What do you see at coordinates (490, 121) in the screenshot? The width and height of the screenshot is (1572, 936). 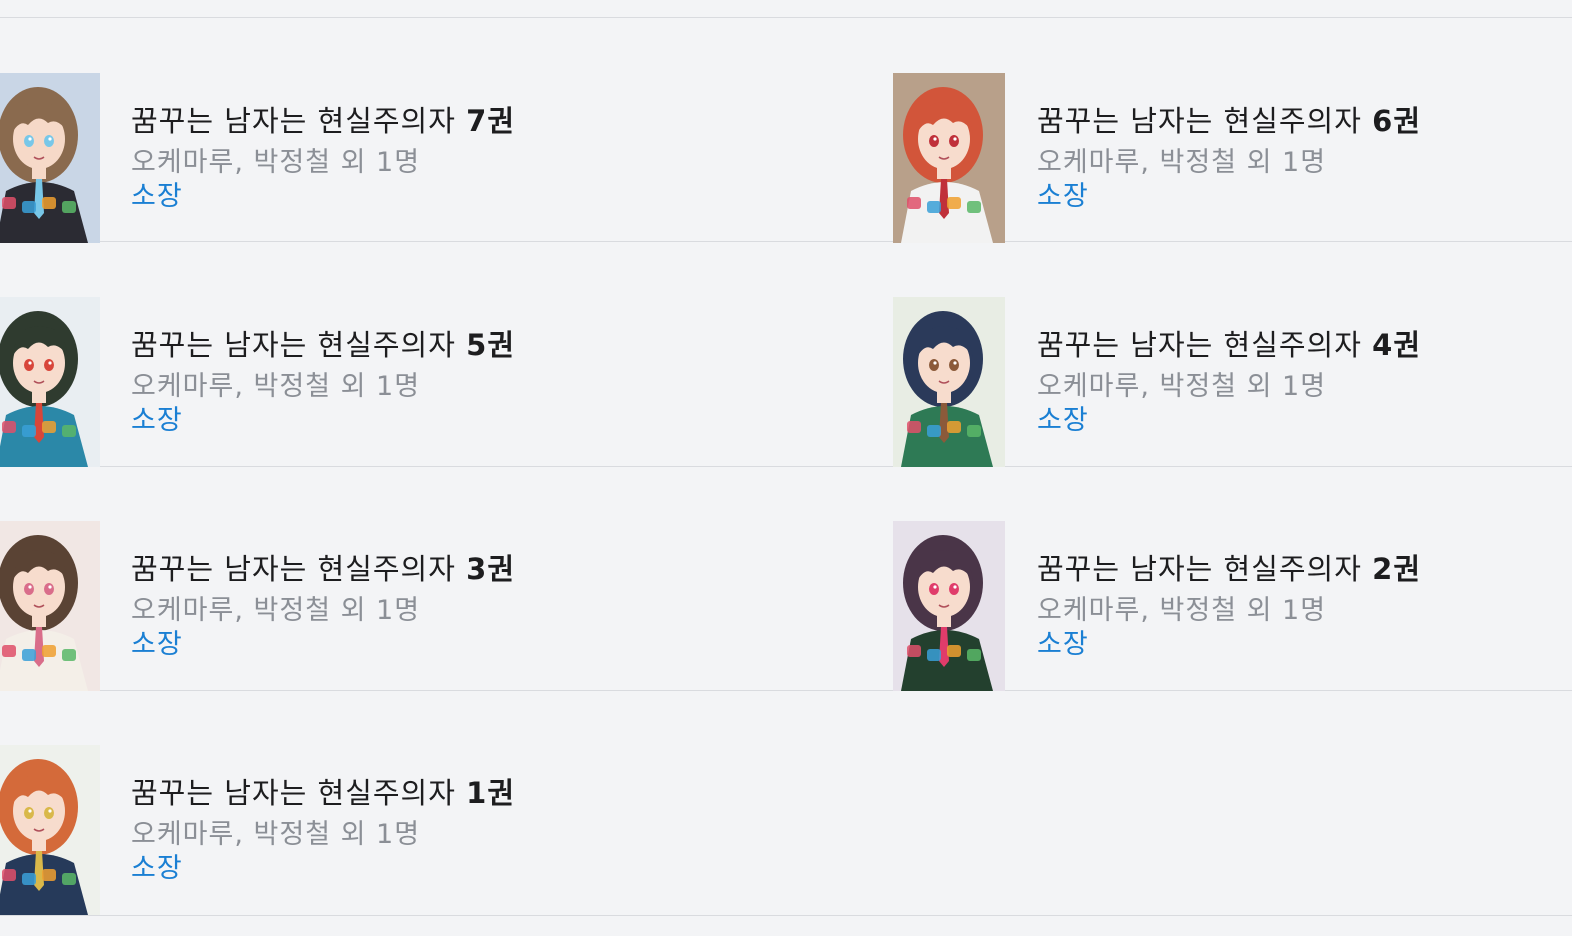 I see `book-volume: 7권` at bounding box center [490, 121].